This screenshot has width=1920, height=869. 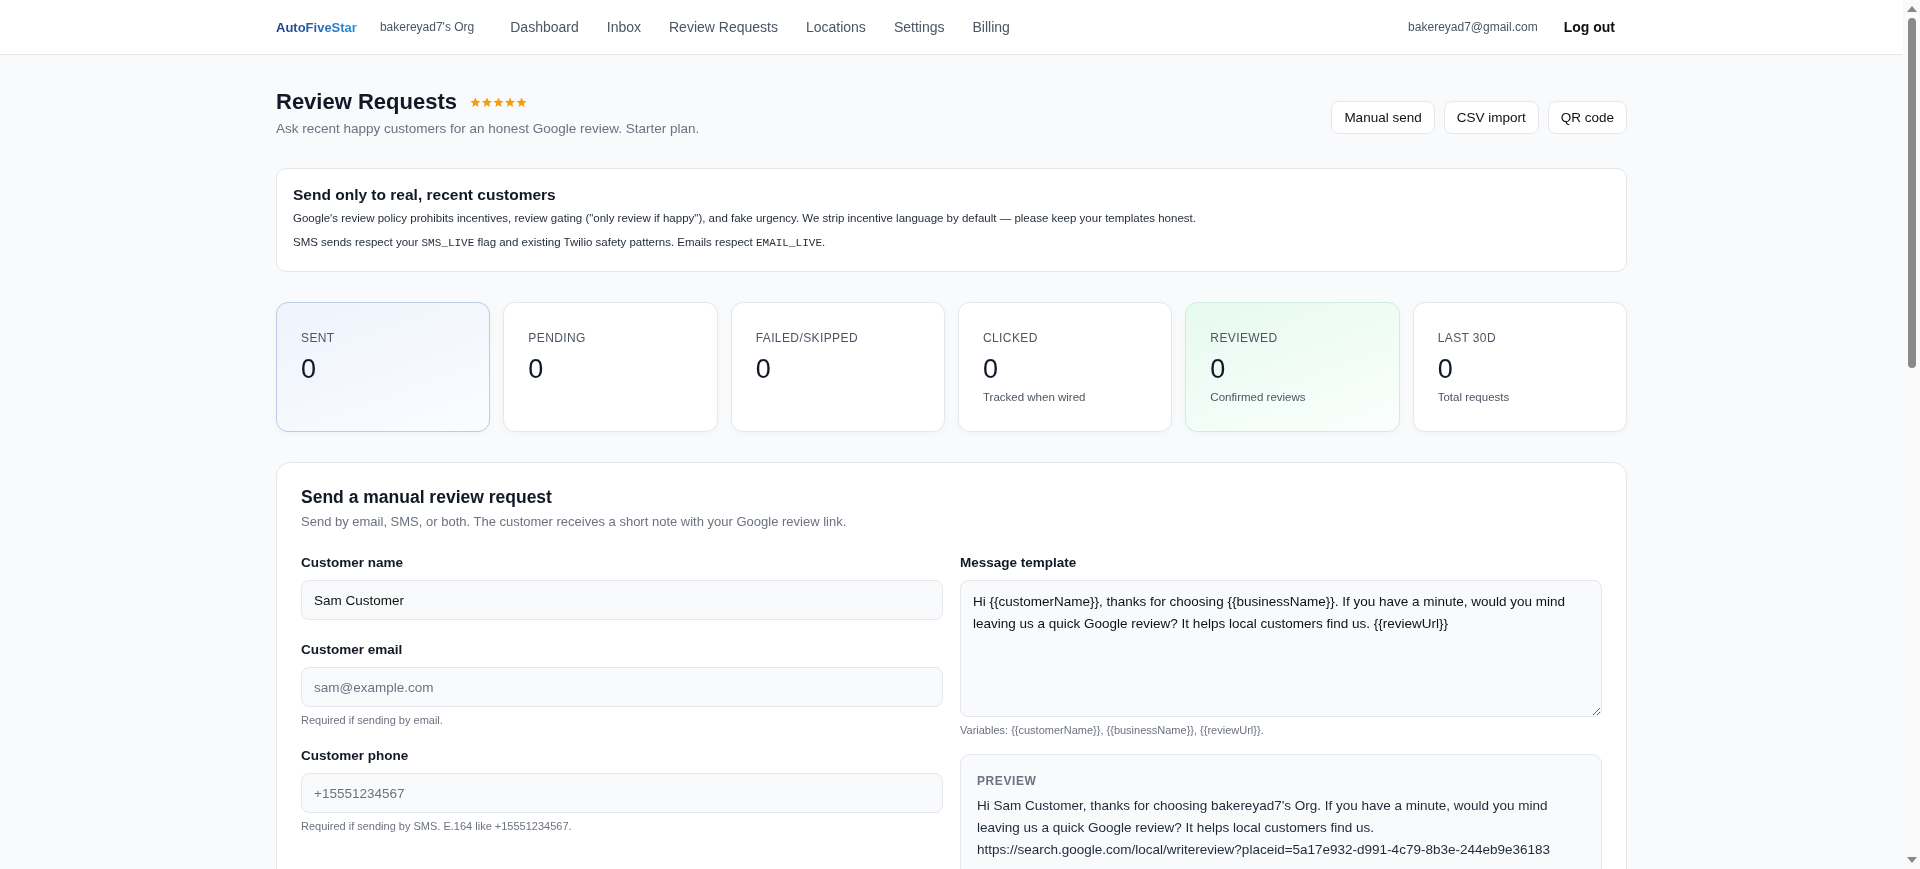 What do you see at coordinates (1264, 828) in the screenshot?
I see `preview-text: Hi Sam Customer, thanks for choosing bakereyad7's Org. If you have a minute, would you mind leaving us a quick Google review? It helps local customers find us. https://search.google.com/local/writereview?placeid=5a17e932-d991-4c79-8b3e-244eb9e36183` at bounding box center [1264, 828].